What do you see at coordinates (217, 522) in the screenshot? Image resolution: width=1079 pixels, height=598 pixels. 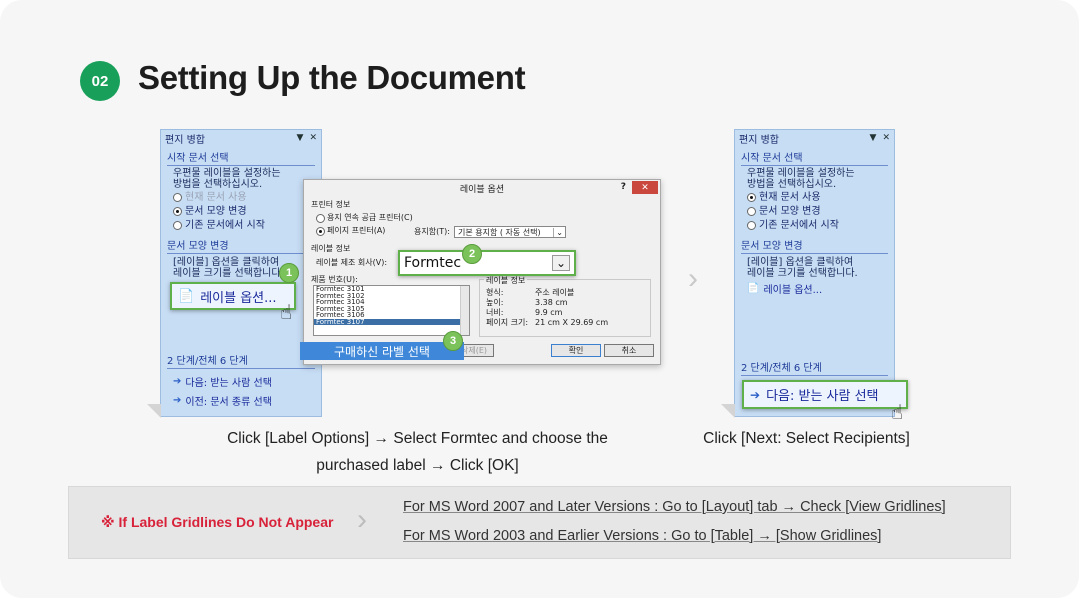 I see `note-label: ※ If Label Gridlines Do Not Appear` at bounding box center [217, 522].